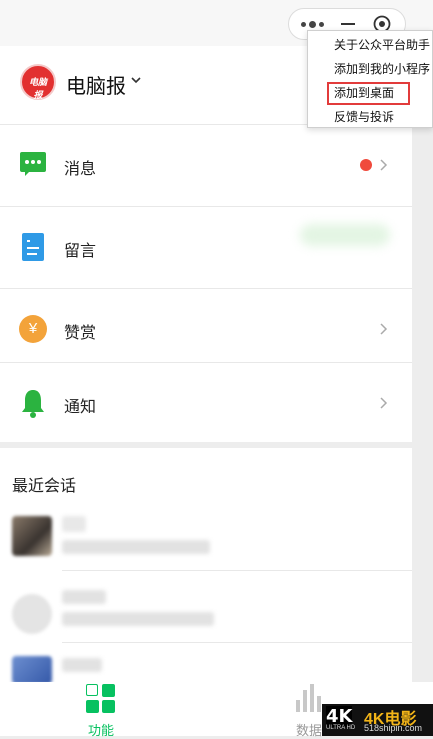 Image resolution: width=433 pixels, height=739 pixels. I want to click on menu-item-feedback: 反馈与投诉, so click(364, 117).